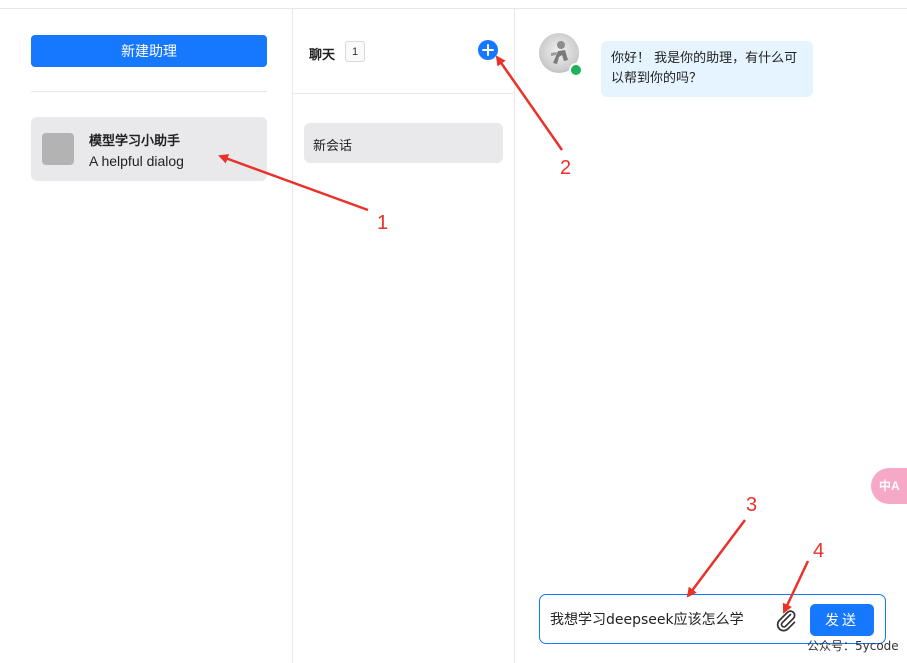 The width and height of the screenshot is (907, 663). What do you see at coordinates (322, 55) in the screenshot?
I see `chat-list-title: 聊天` at bounding box center [322, 55].